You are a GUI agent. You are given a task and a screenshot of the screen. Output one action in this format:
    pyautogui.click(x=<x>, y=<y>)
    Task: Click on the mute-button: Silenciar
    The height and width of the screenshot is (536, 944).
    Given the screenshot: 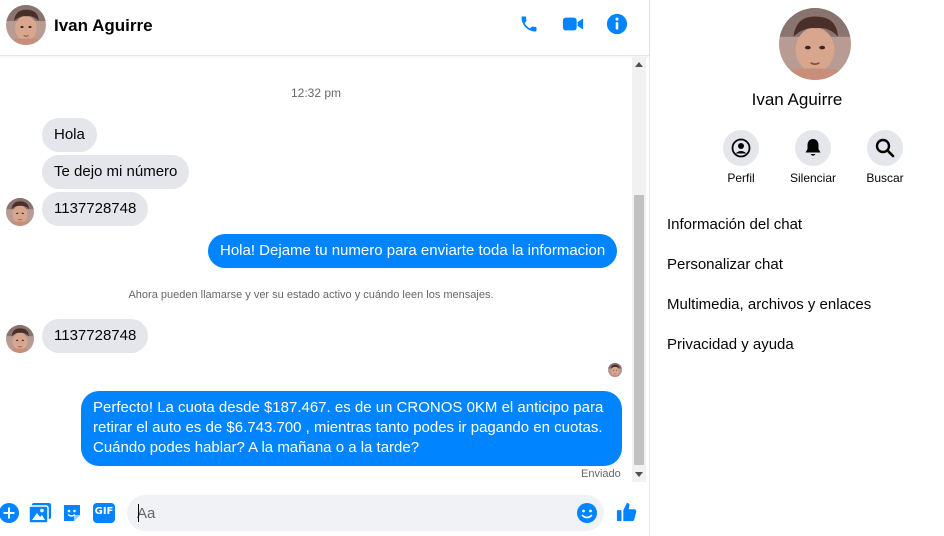 What is the action you would take?
    pyautogui.click(x=813, y=157)
    